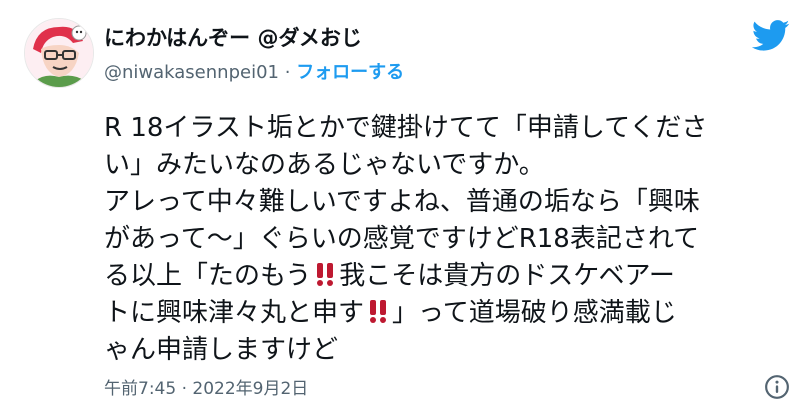 This screenshot has height=414, width=808. Describe the element at coordinates (221, 350) in the screenshot. I see `tweet-text-segment: ゃん申請しますけど` at that location.